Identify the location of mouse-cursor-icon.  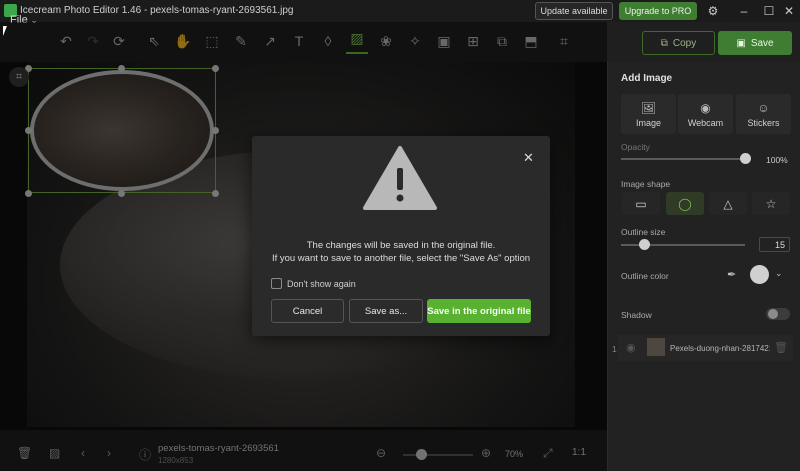
(5, 31).